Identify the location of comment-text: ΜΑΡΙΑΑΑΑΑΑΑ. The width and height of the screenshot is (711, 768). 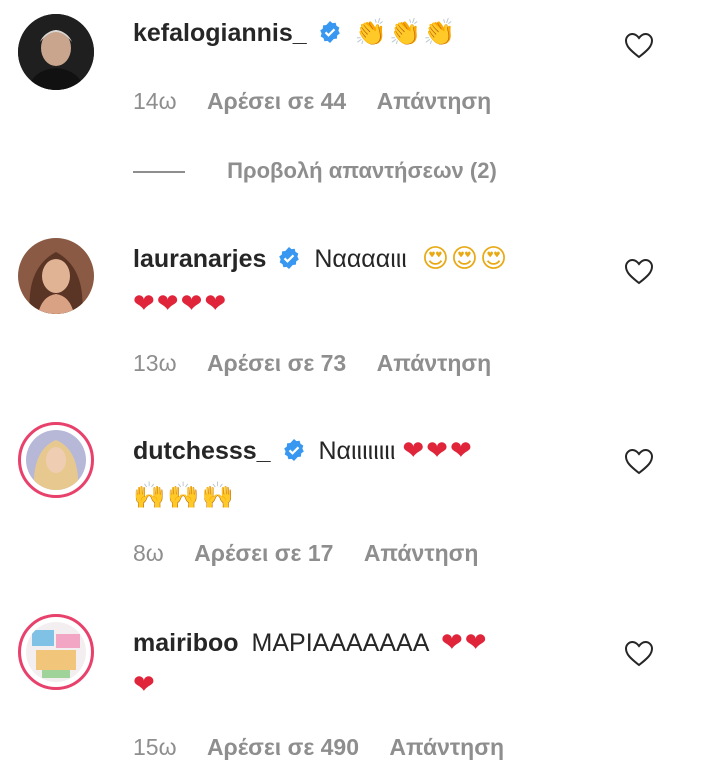
(339, 643).